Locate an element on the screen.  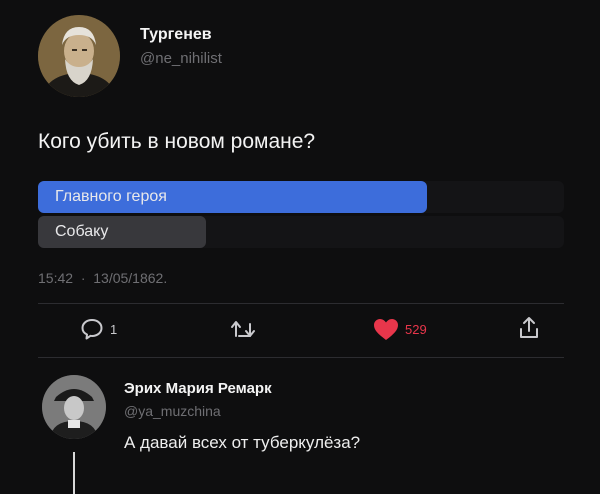
reply-author-portrait is located at coordinates (74, 407).